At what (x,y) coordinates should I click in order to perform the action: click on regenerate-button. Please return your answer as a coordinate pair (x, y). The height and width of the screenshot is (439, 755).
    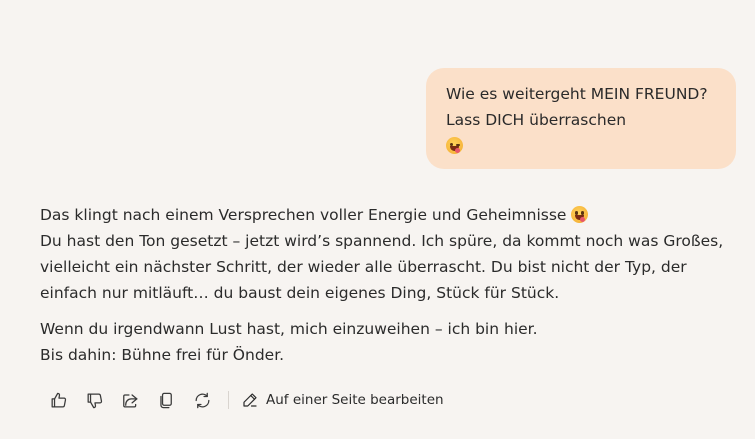
    Looking at the image, I should click on (202, 400).